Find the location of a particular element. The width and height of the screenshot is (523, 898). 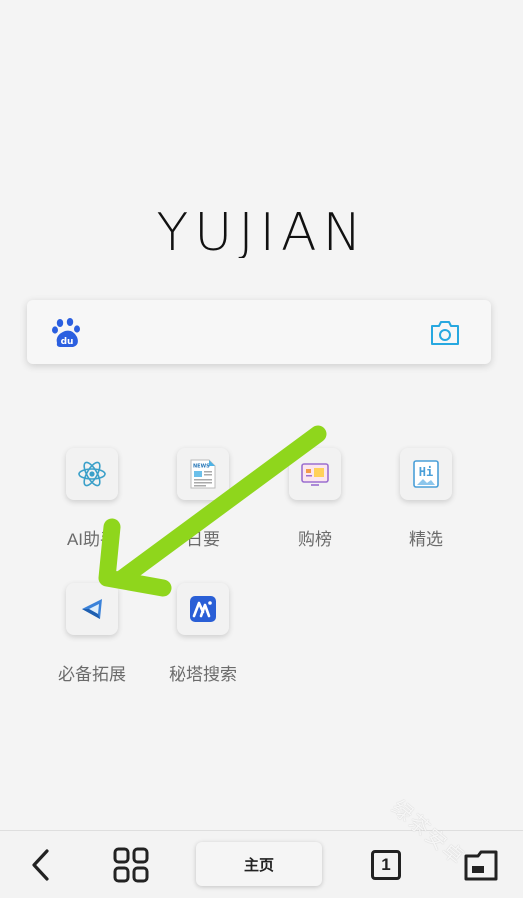

shortcut-label: 秘塔搜索 is located at coordinates (203, 674).